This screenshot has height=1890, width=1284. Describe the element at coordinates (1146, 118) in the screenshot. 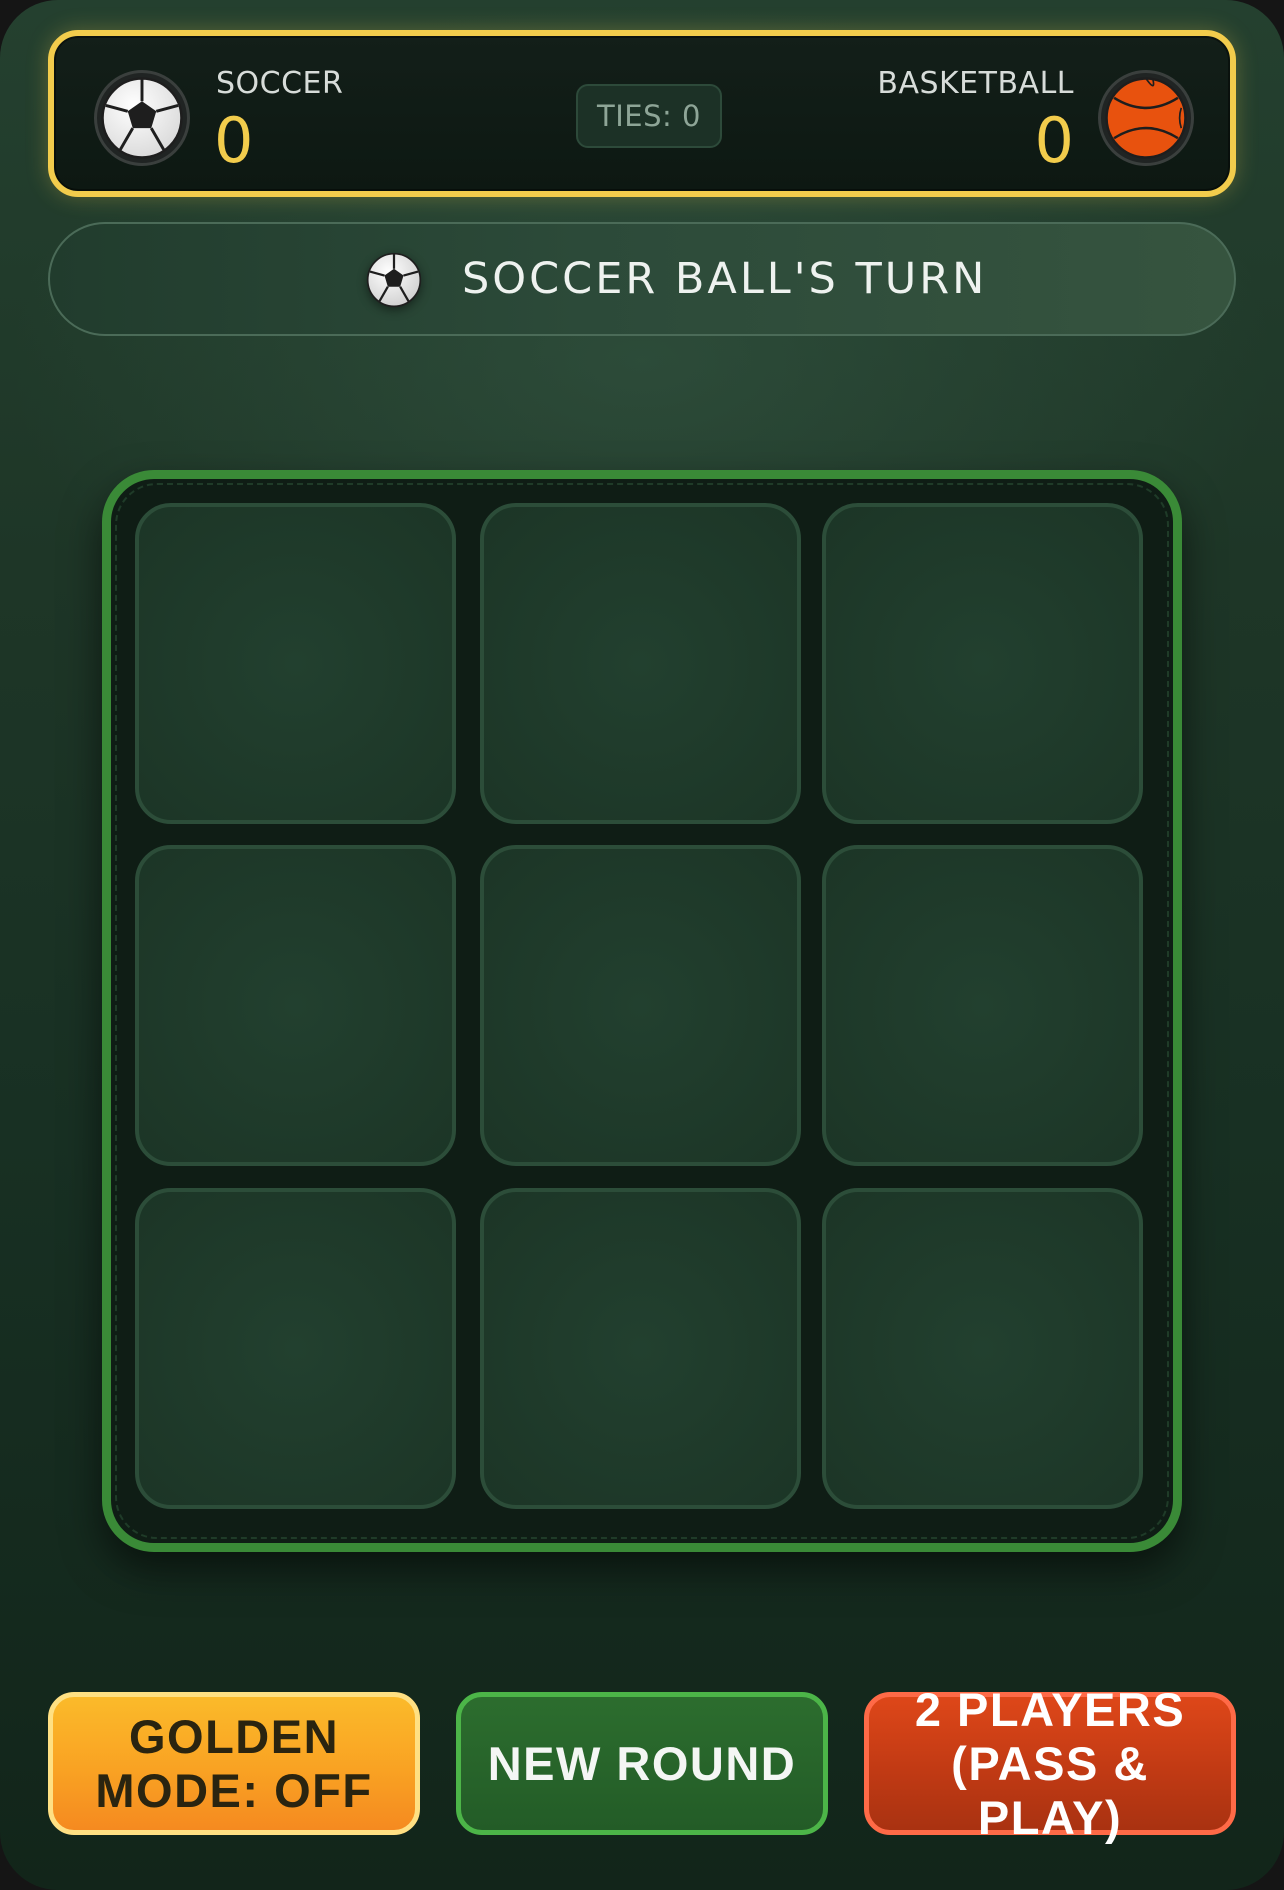

I see `basketball-icon` at that location.